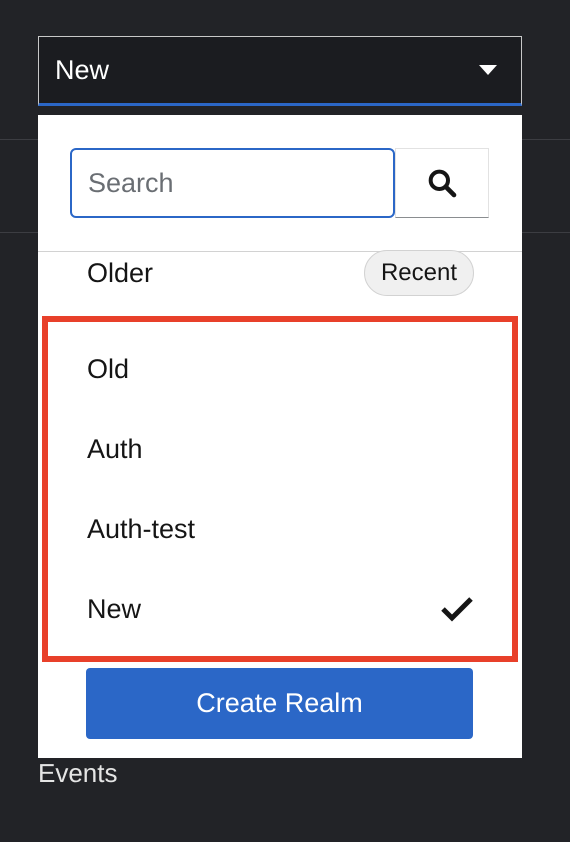  I want to click on realm-name: Older, so click(120, 273).